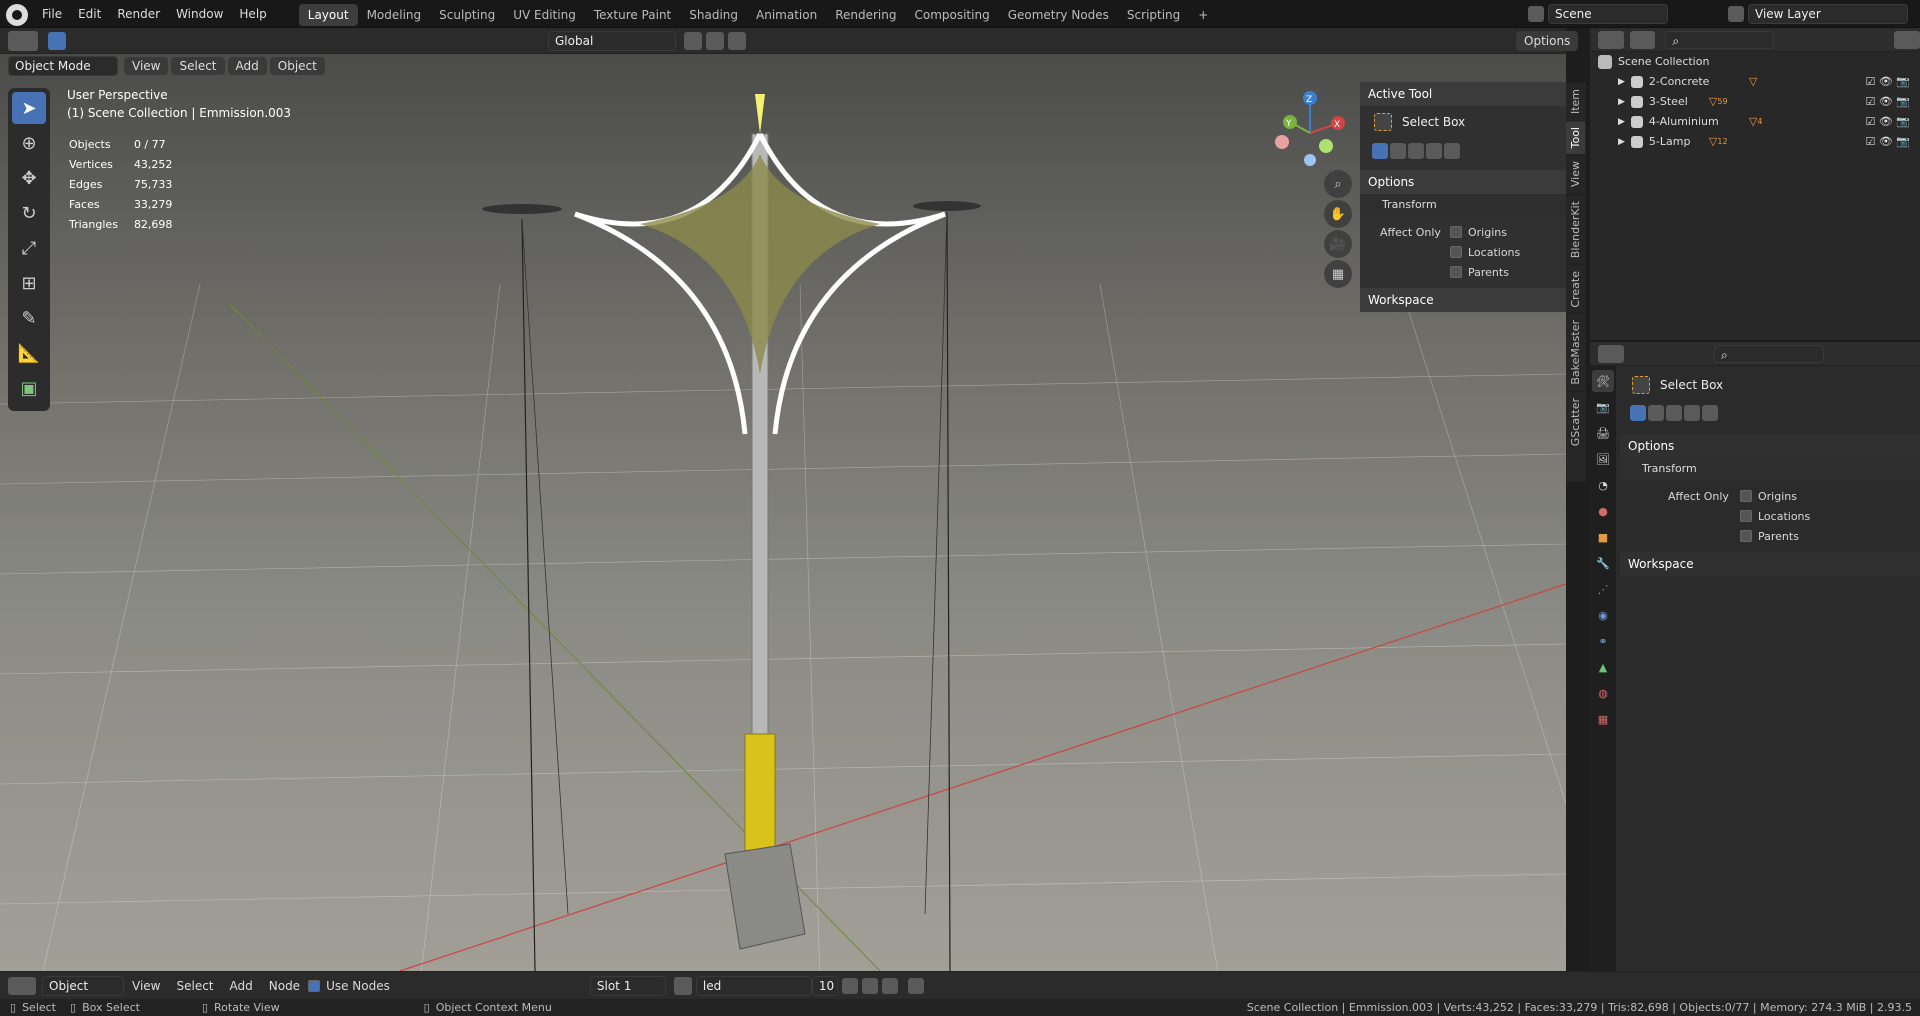 This screenshot has height=1016, width=1920. What do you see at coordinates (29, 388) in the screenshot?
I see `add-cube-tool-icon: ▣` at bounding box center [29, 388].